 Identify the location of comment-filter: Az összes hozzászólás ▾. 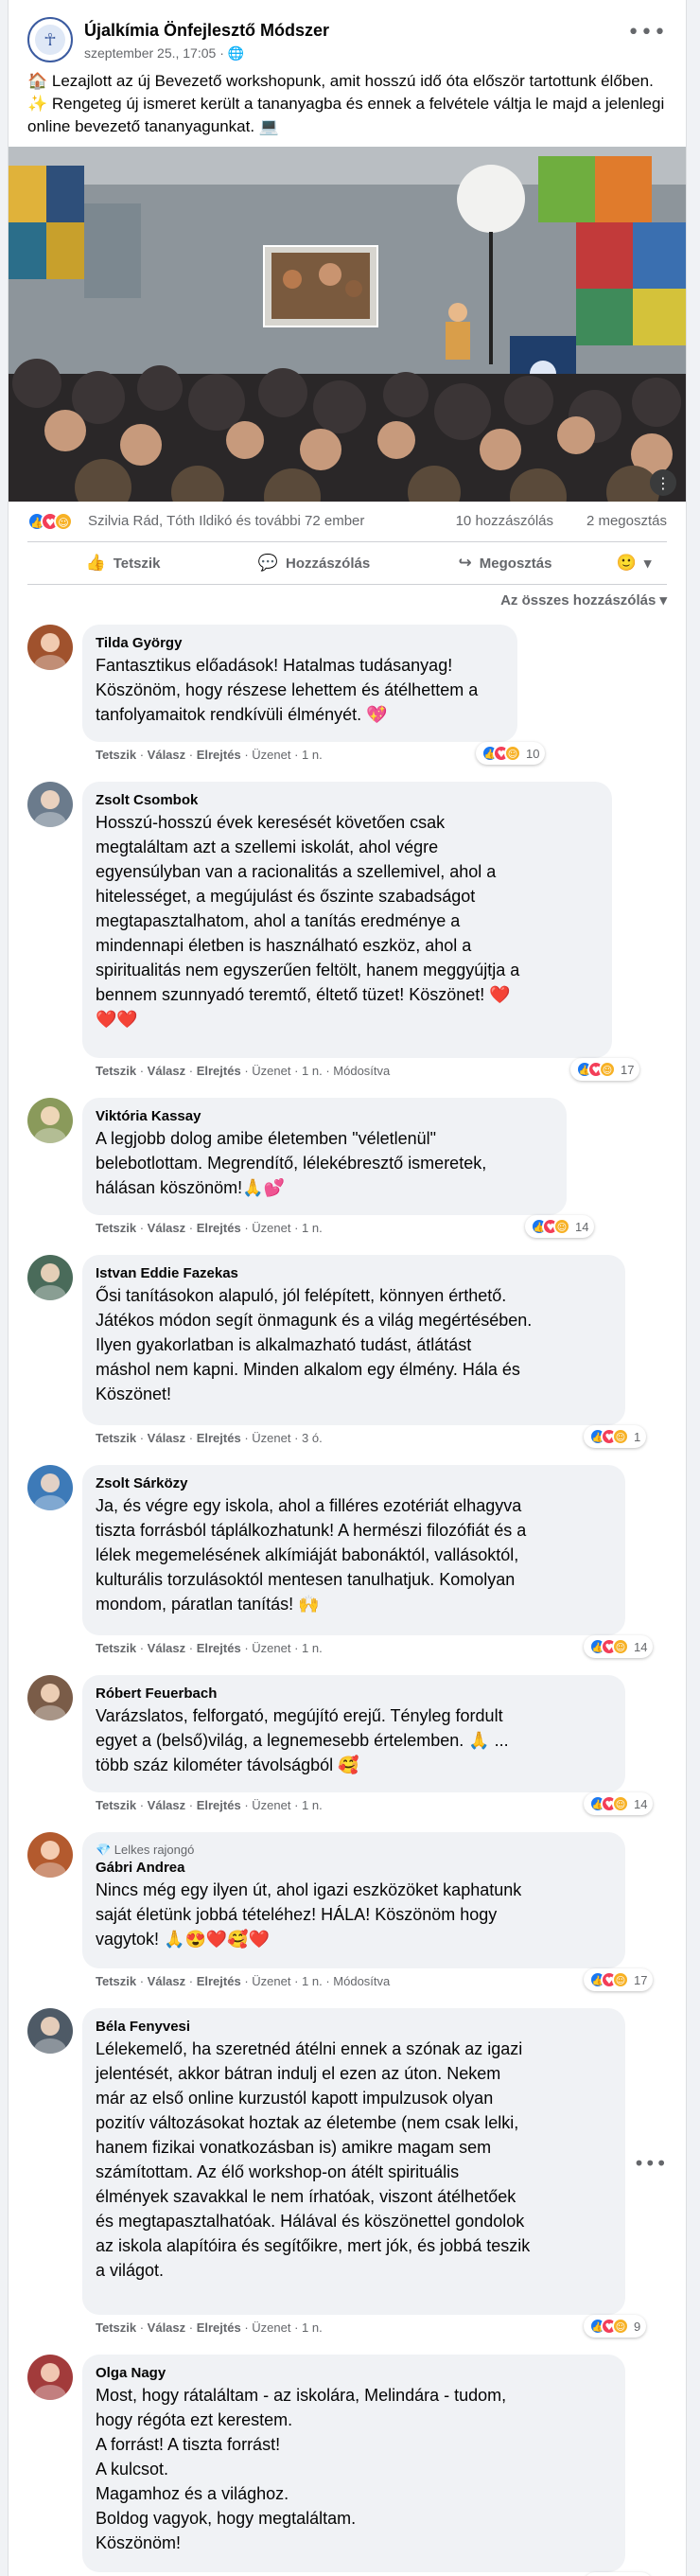
(583, 600).